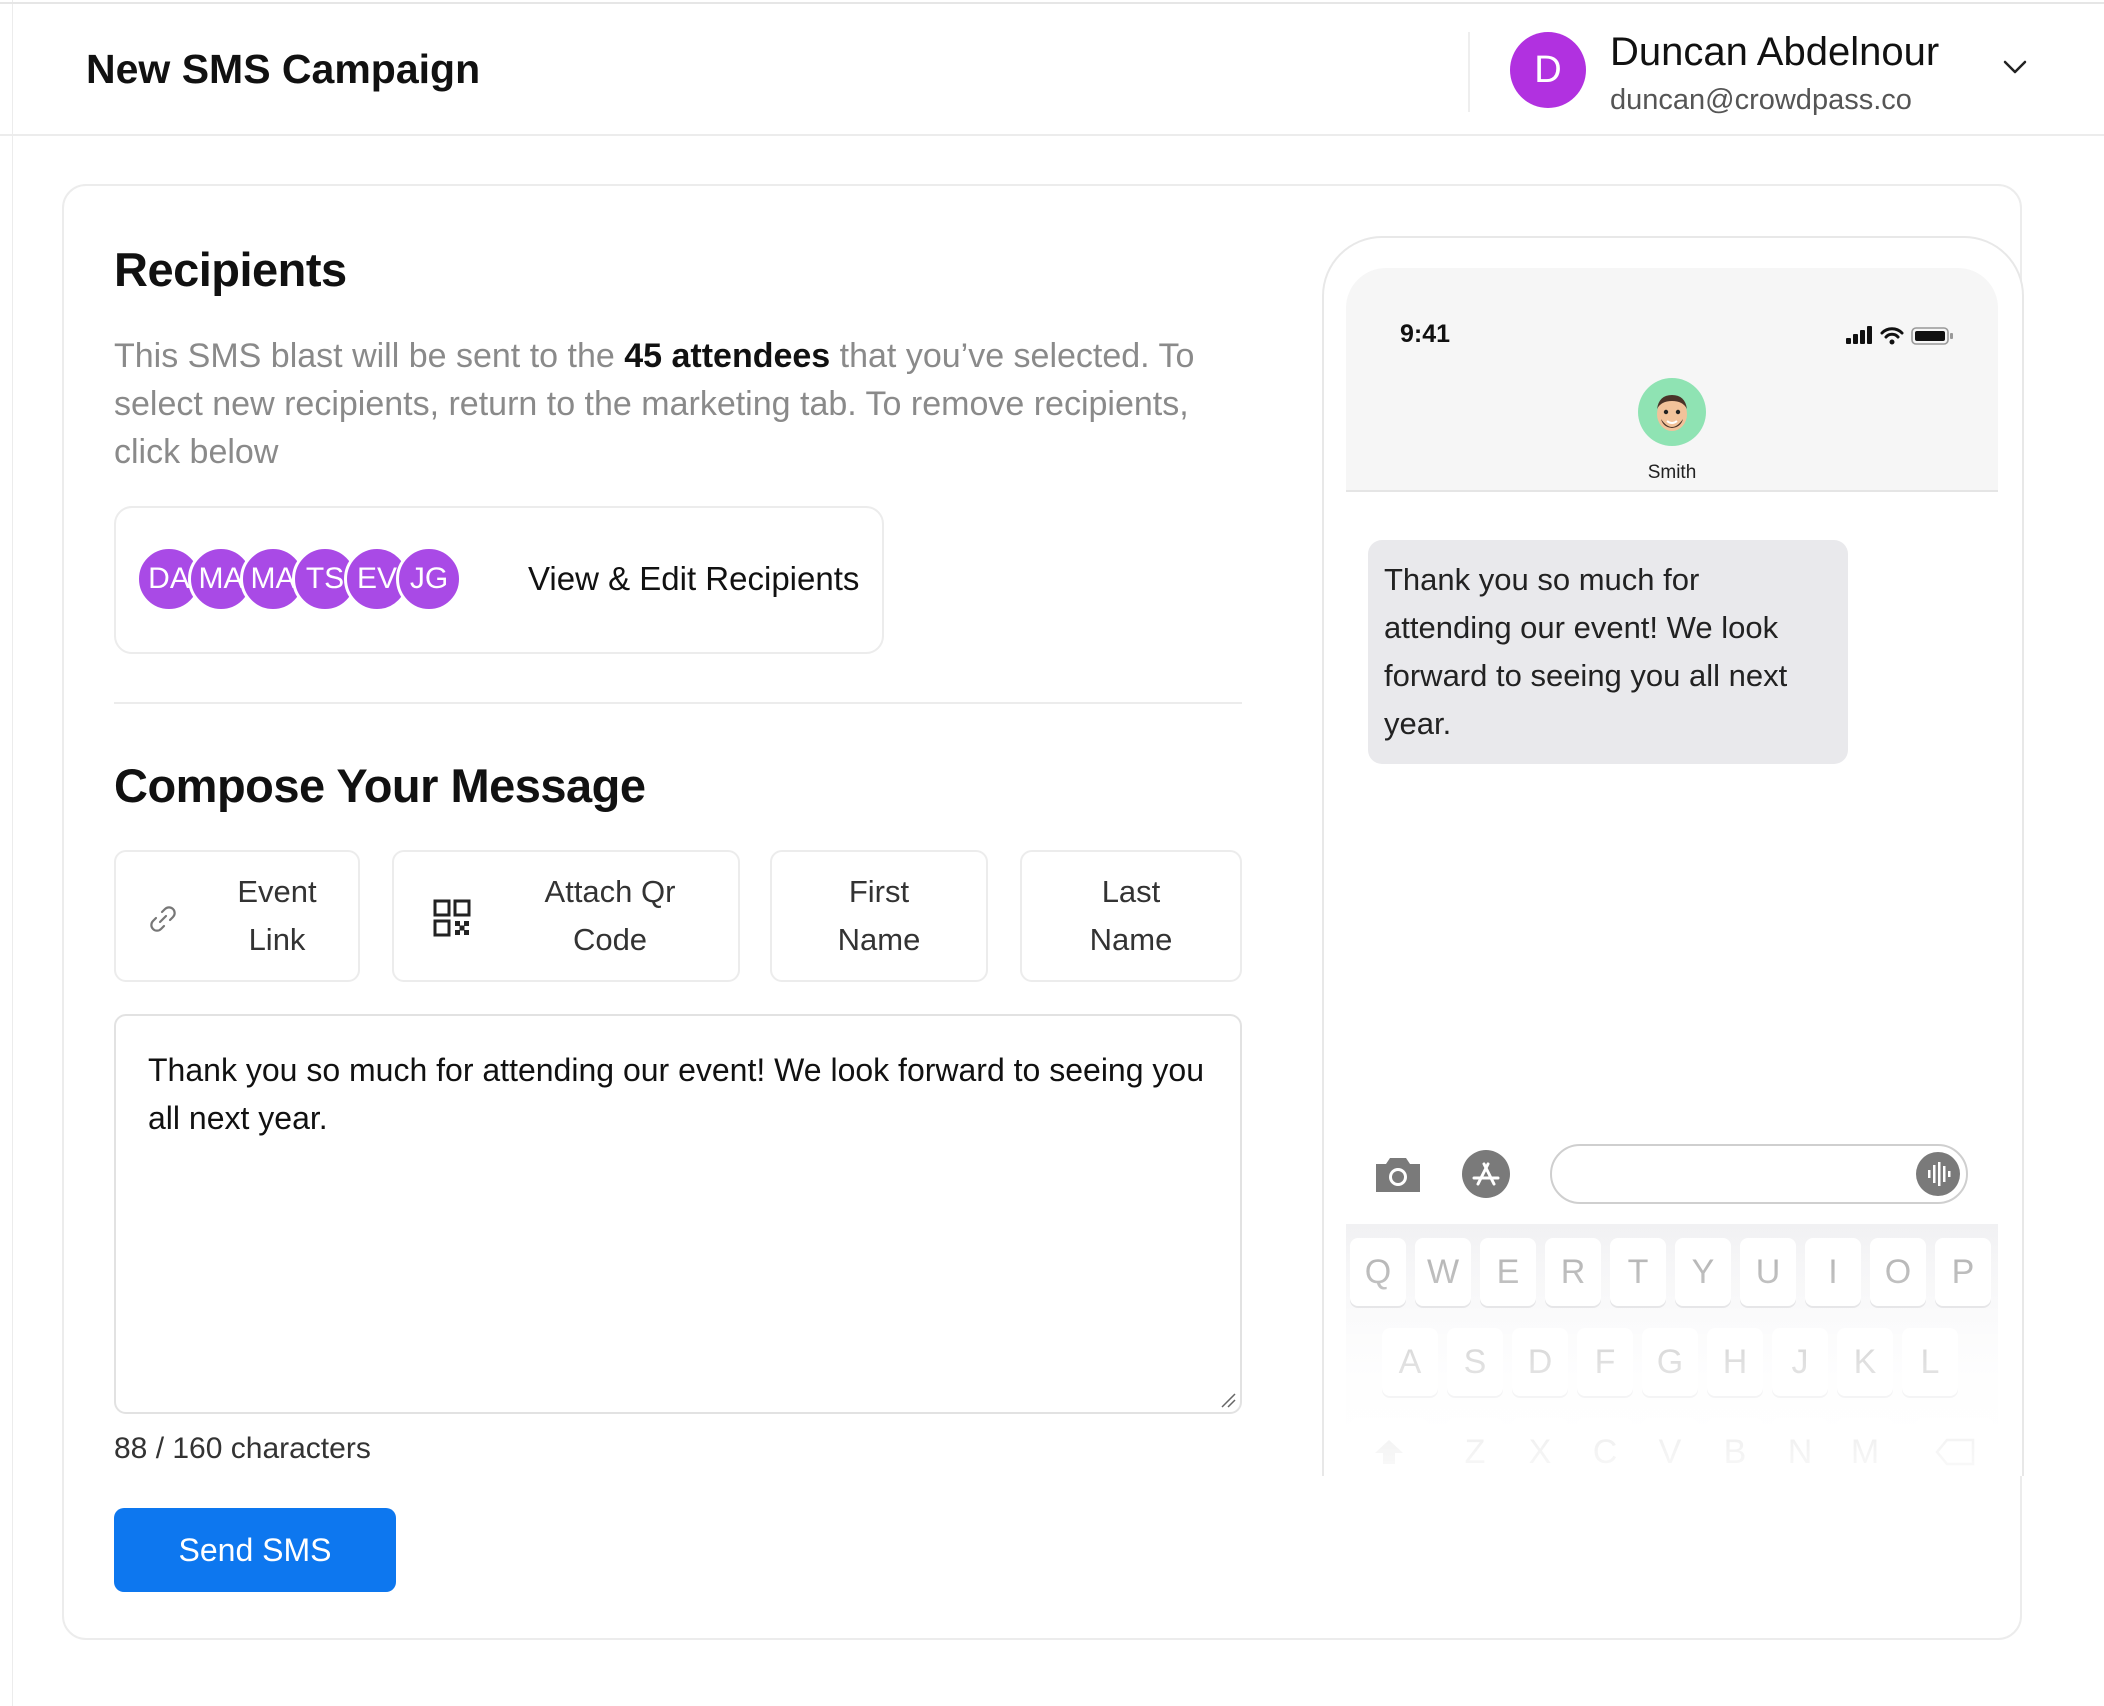  Describe the element at coordinates (12, 853) in the screenshot. I see `page-rail` at that location.